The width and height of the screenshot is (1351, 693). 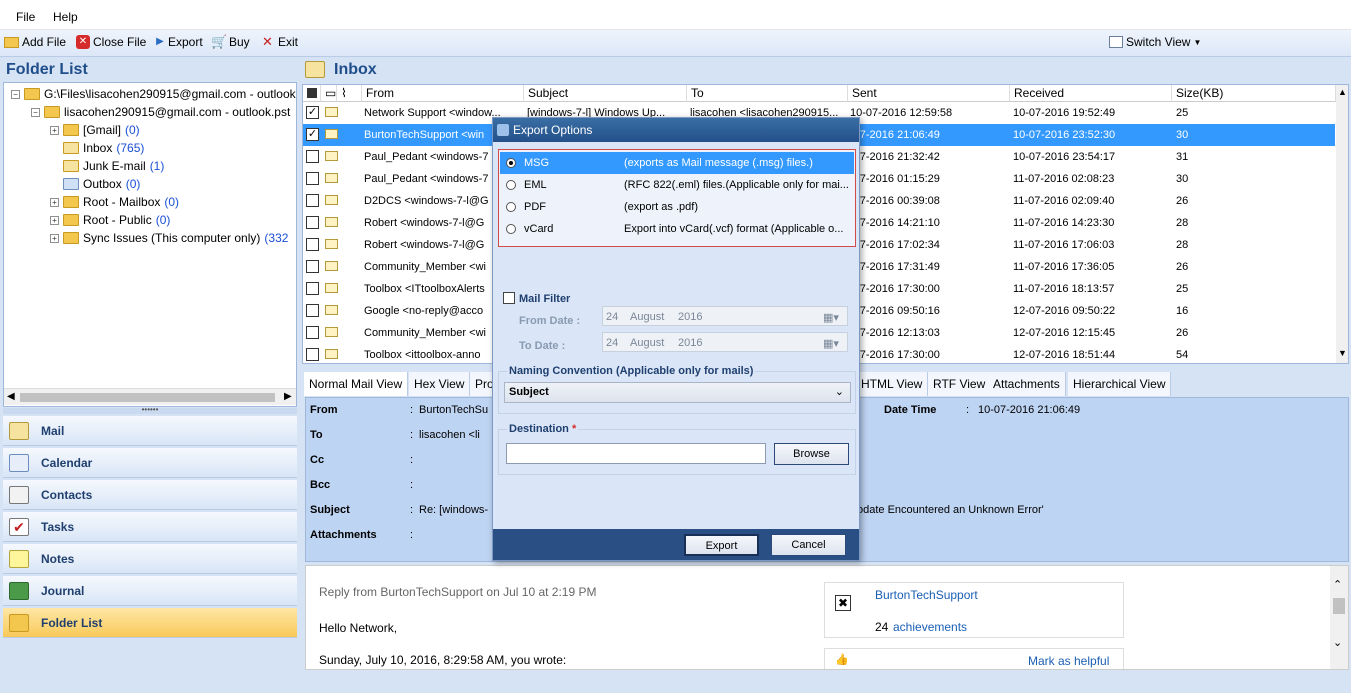 I want to click on exit-button: ✕ Exit, so click(x=279, y=42).